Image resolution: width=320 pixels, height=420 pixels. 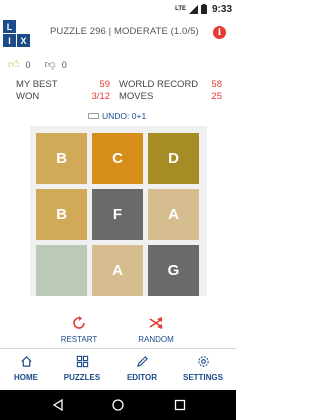 I want to click on restart-button: RESTART, so click(x=79, y=330).